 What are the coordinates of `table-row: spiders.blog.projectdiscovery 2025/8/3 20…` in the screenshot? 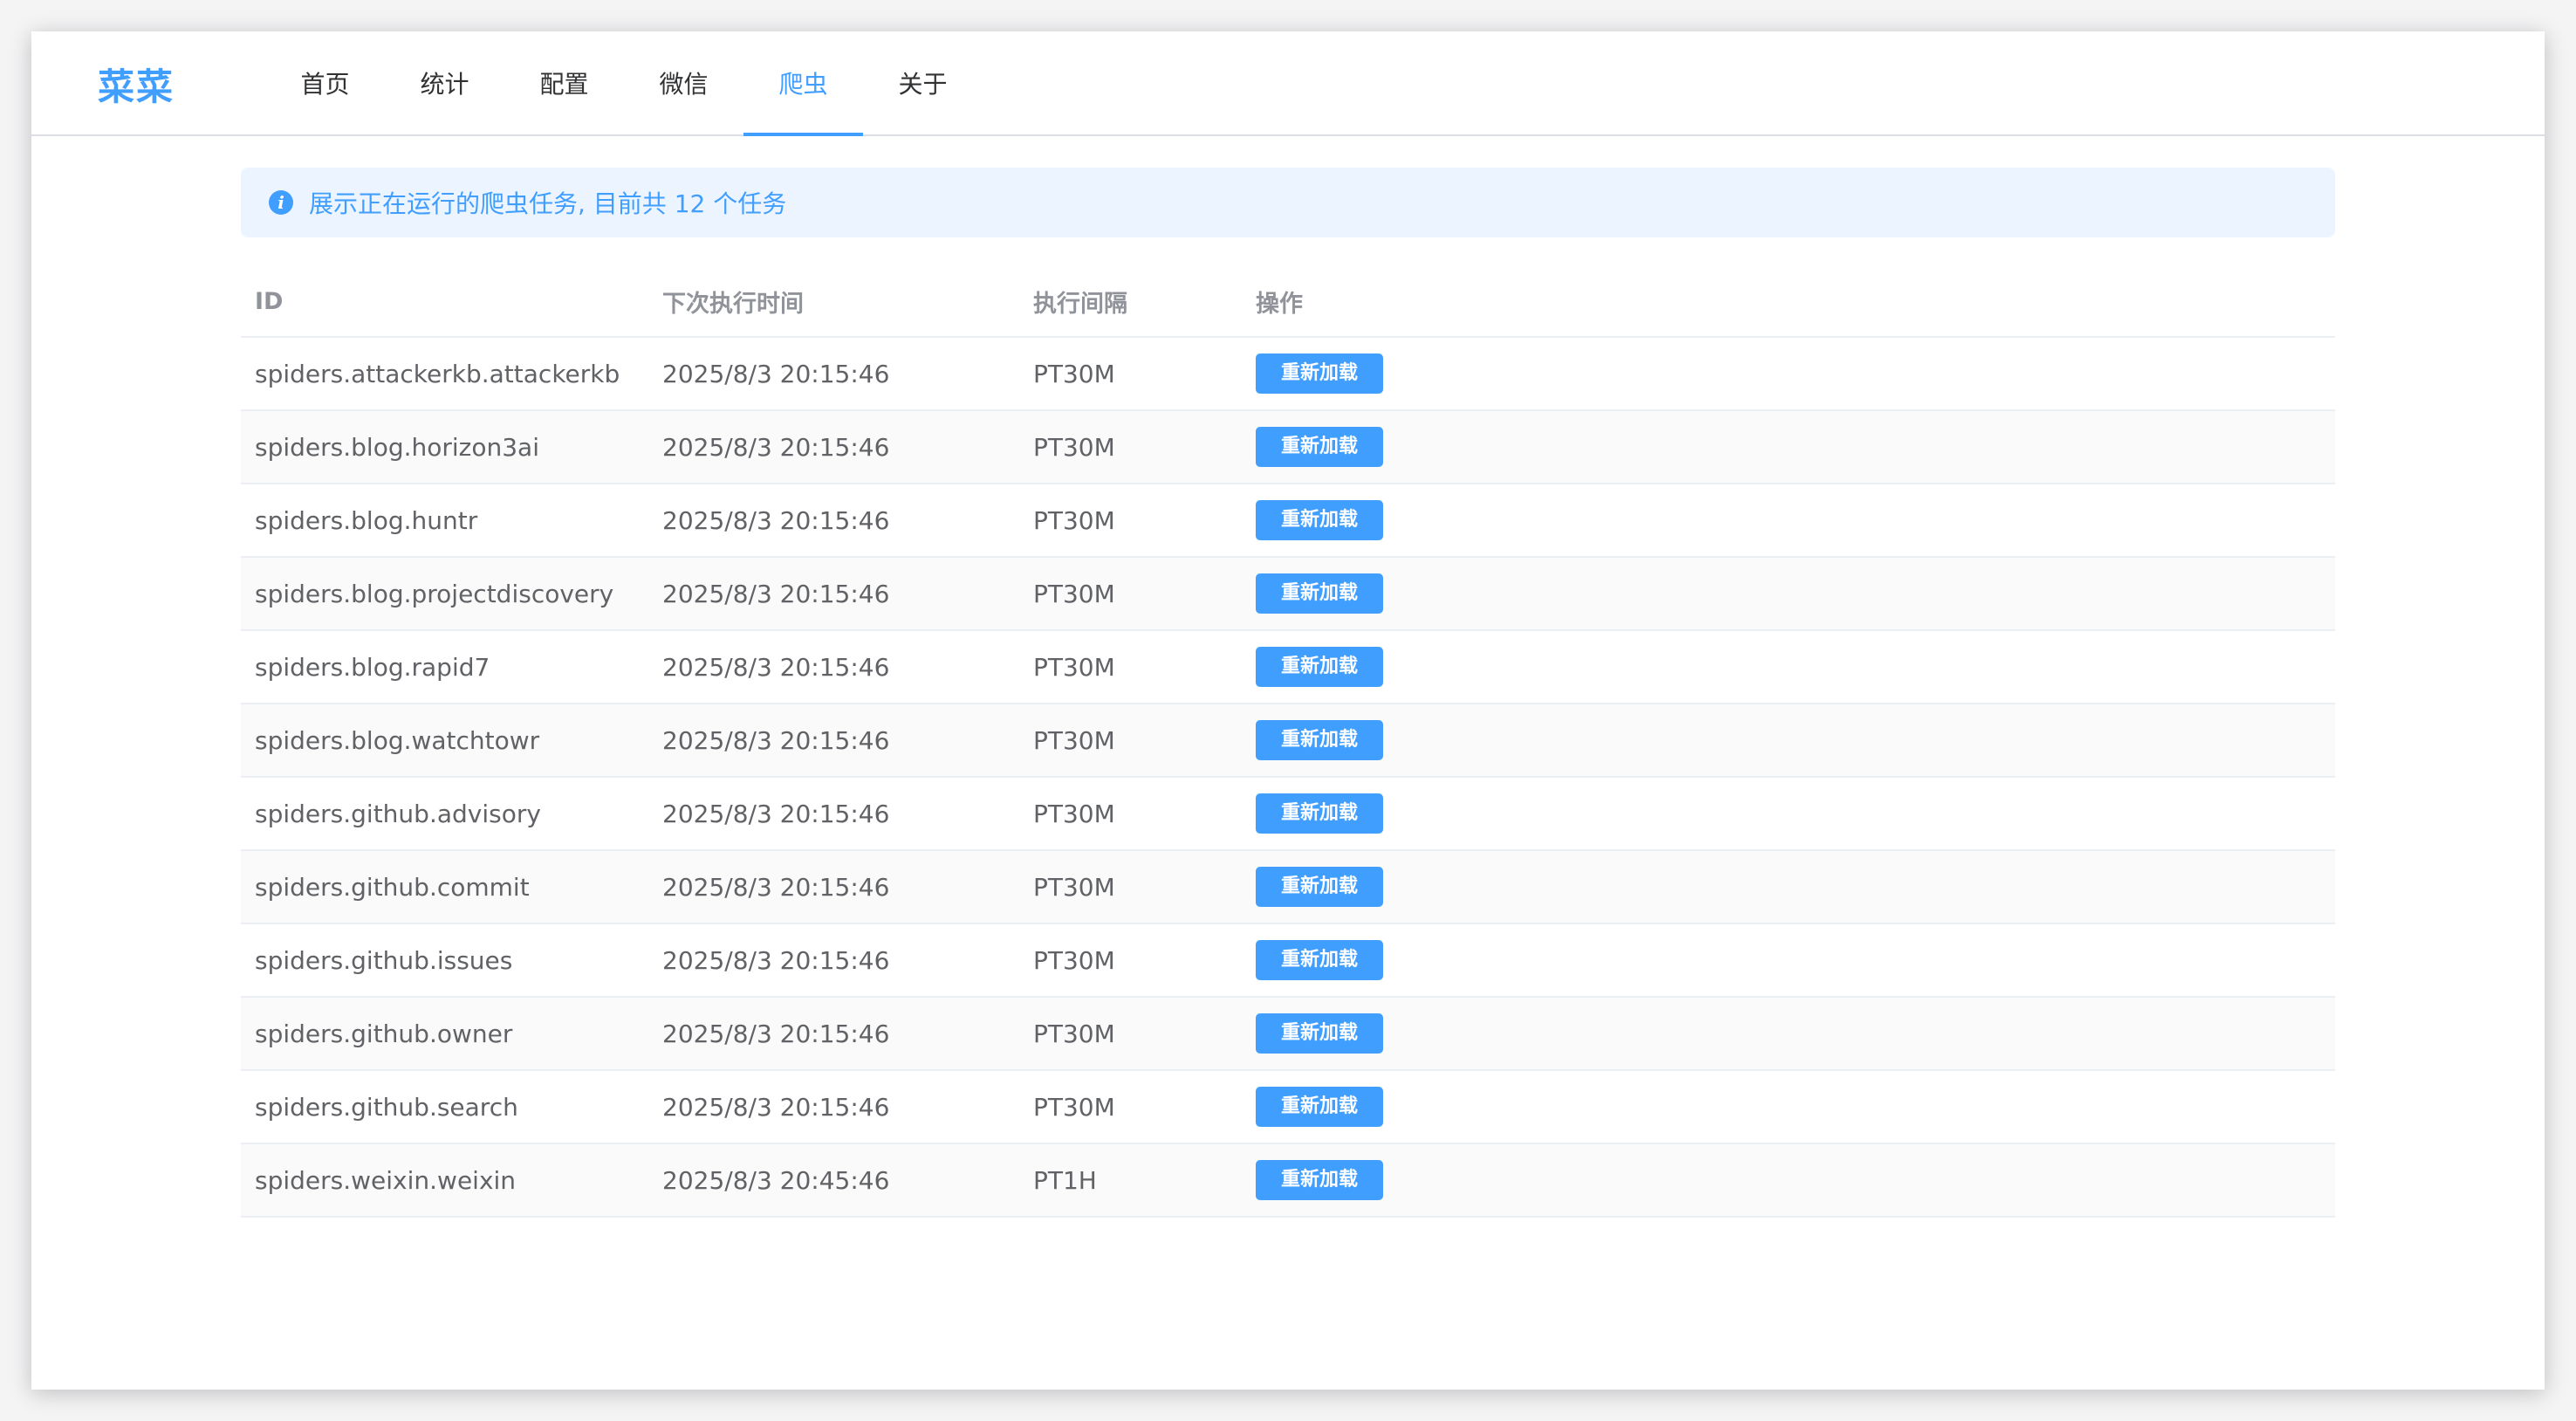 It's located at (1288, 594).